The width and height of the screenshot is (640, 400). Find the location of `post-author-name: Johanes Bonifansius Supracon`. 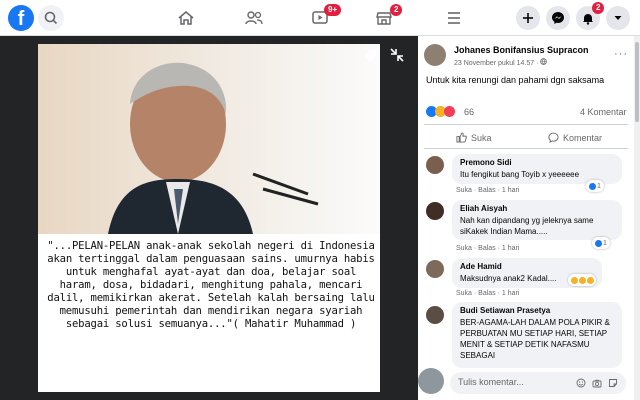

post-author-name: Johanes Bonifansius Supracon is located at coordinates (521, 50).